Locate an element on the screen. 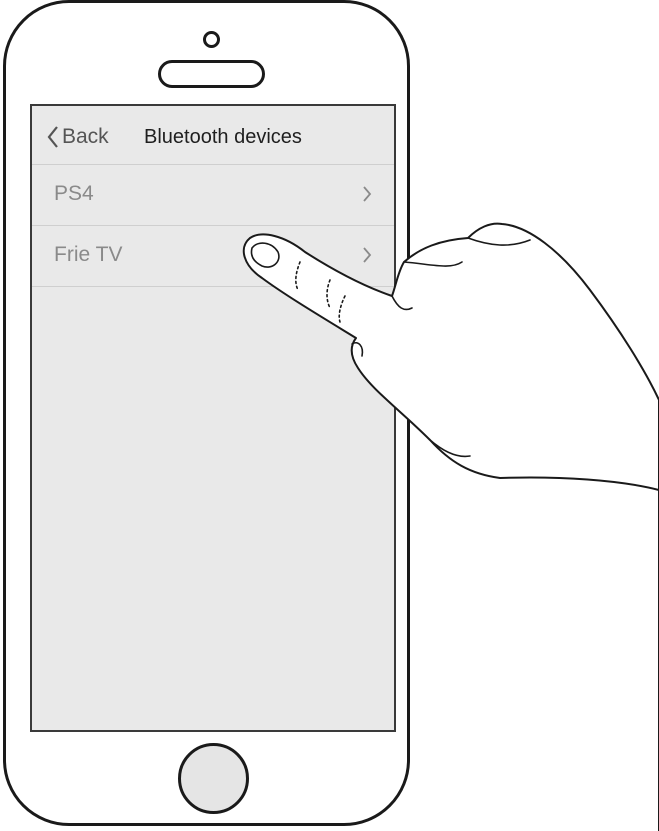 The width and height of the screenshot is (659, 831). back-button: Back is located at coordinates (77, 137).